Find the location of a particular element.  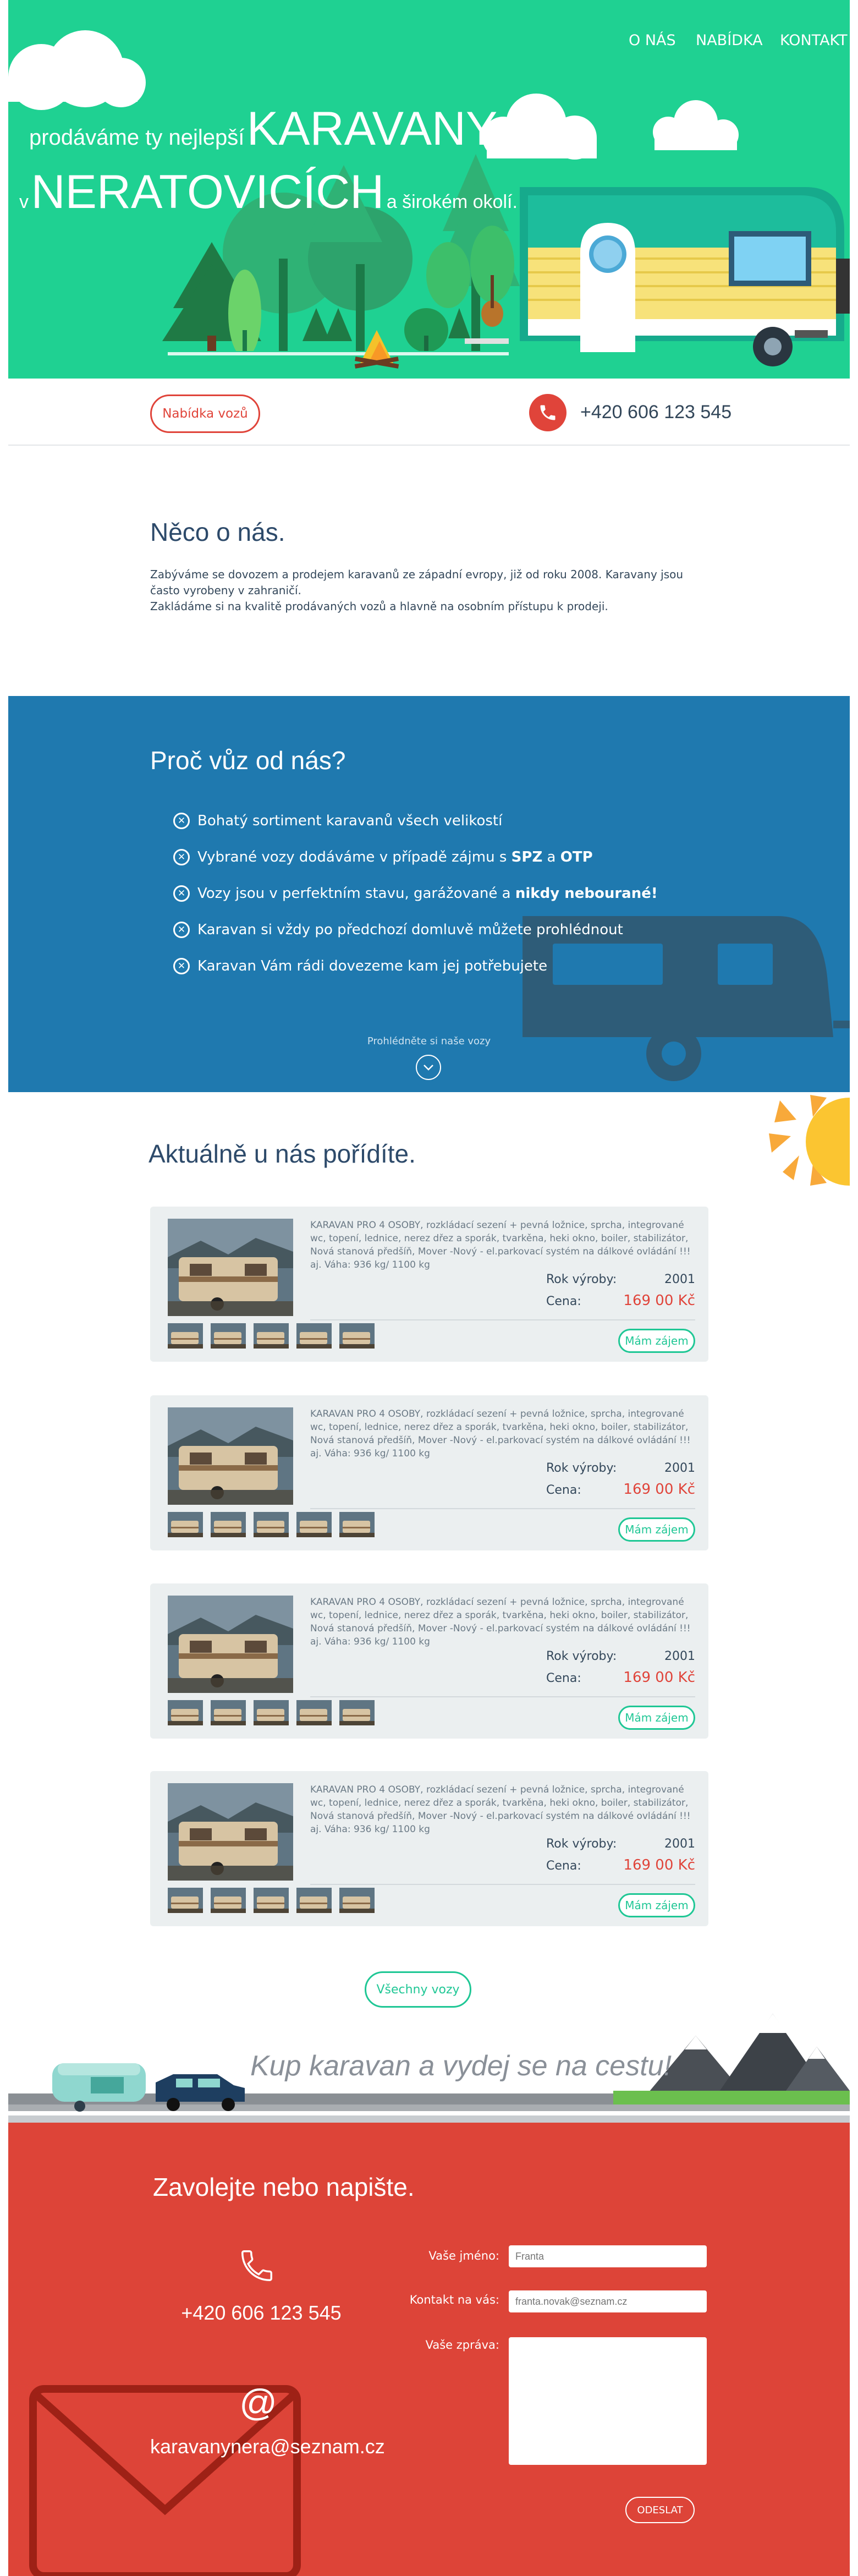

message-field is located at coordinates (608, 2401).